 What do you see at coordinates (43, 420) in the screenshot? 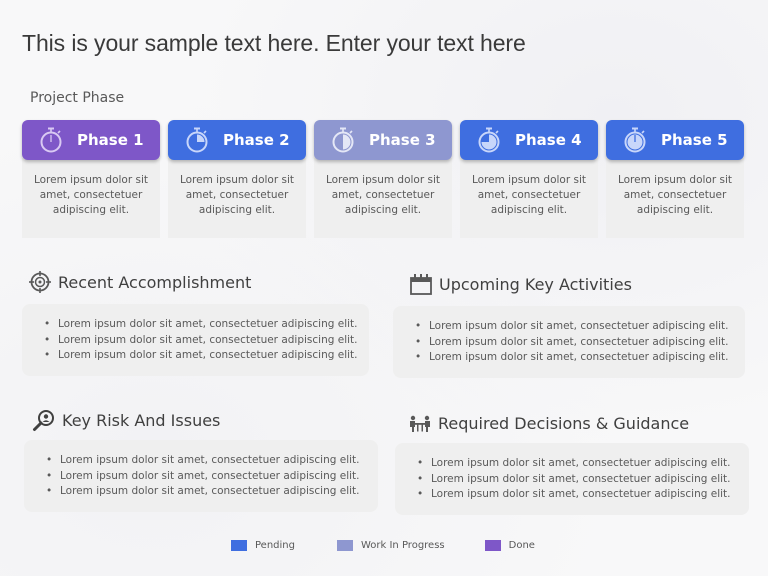
I see `magnifier-person-icon` at bounding box center [43, 420].